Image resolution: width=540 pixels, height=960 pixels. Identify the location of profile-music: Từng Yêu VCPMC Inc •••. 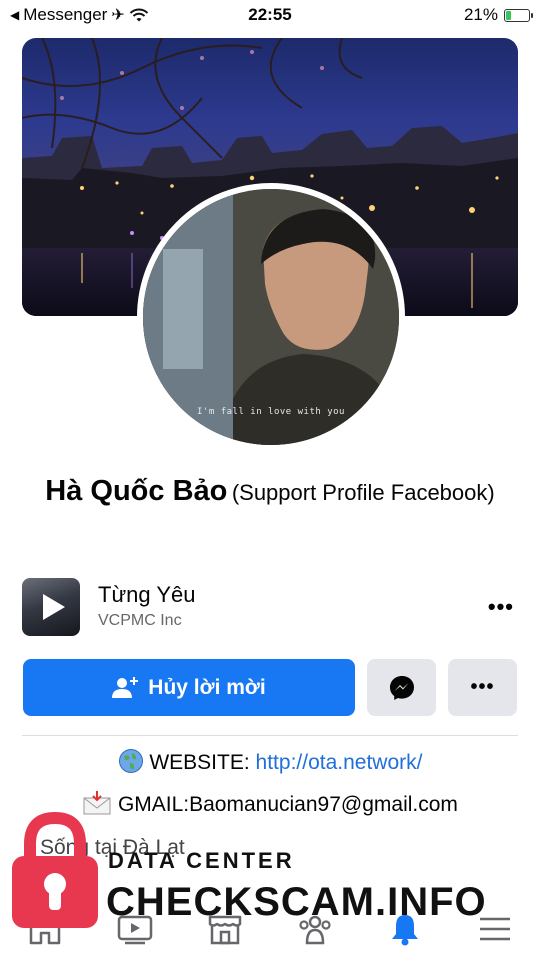
(270, 607).